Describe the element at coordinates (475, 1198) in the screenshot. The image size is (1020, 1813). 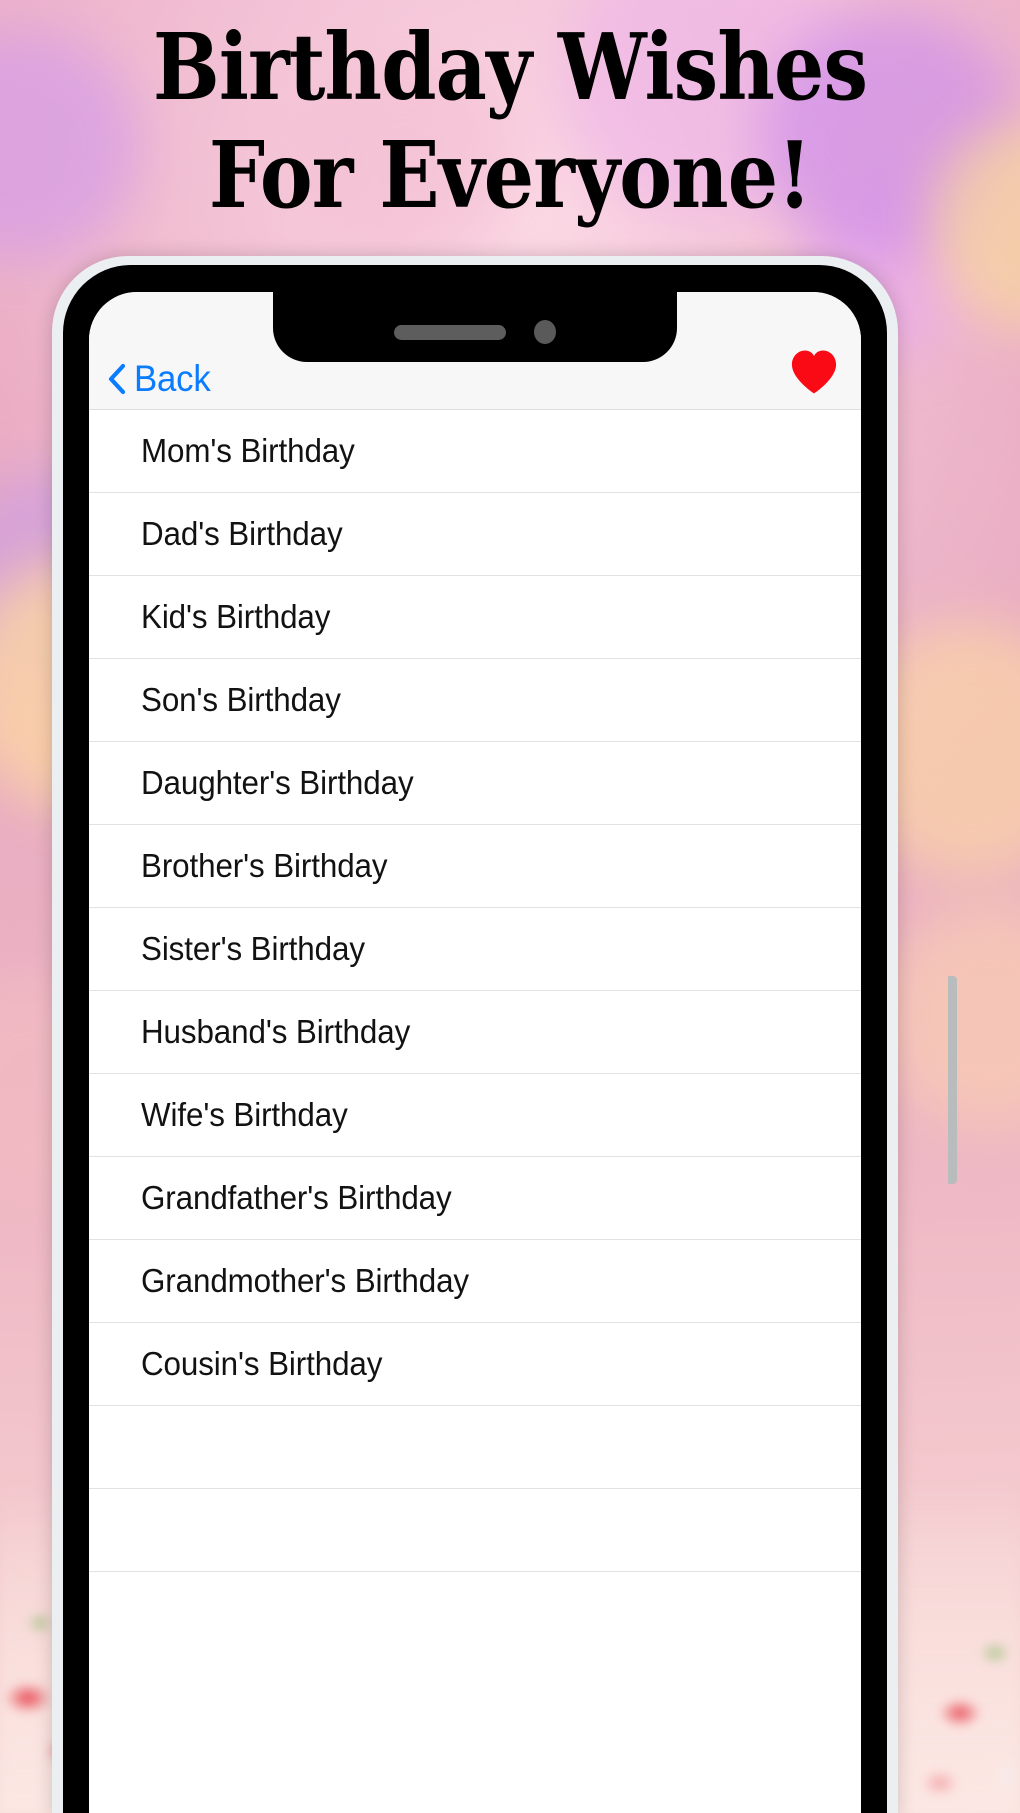
I see `list-item: Grandfather's Birthday` at that location.